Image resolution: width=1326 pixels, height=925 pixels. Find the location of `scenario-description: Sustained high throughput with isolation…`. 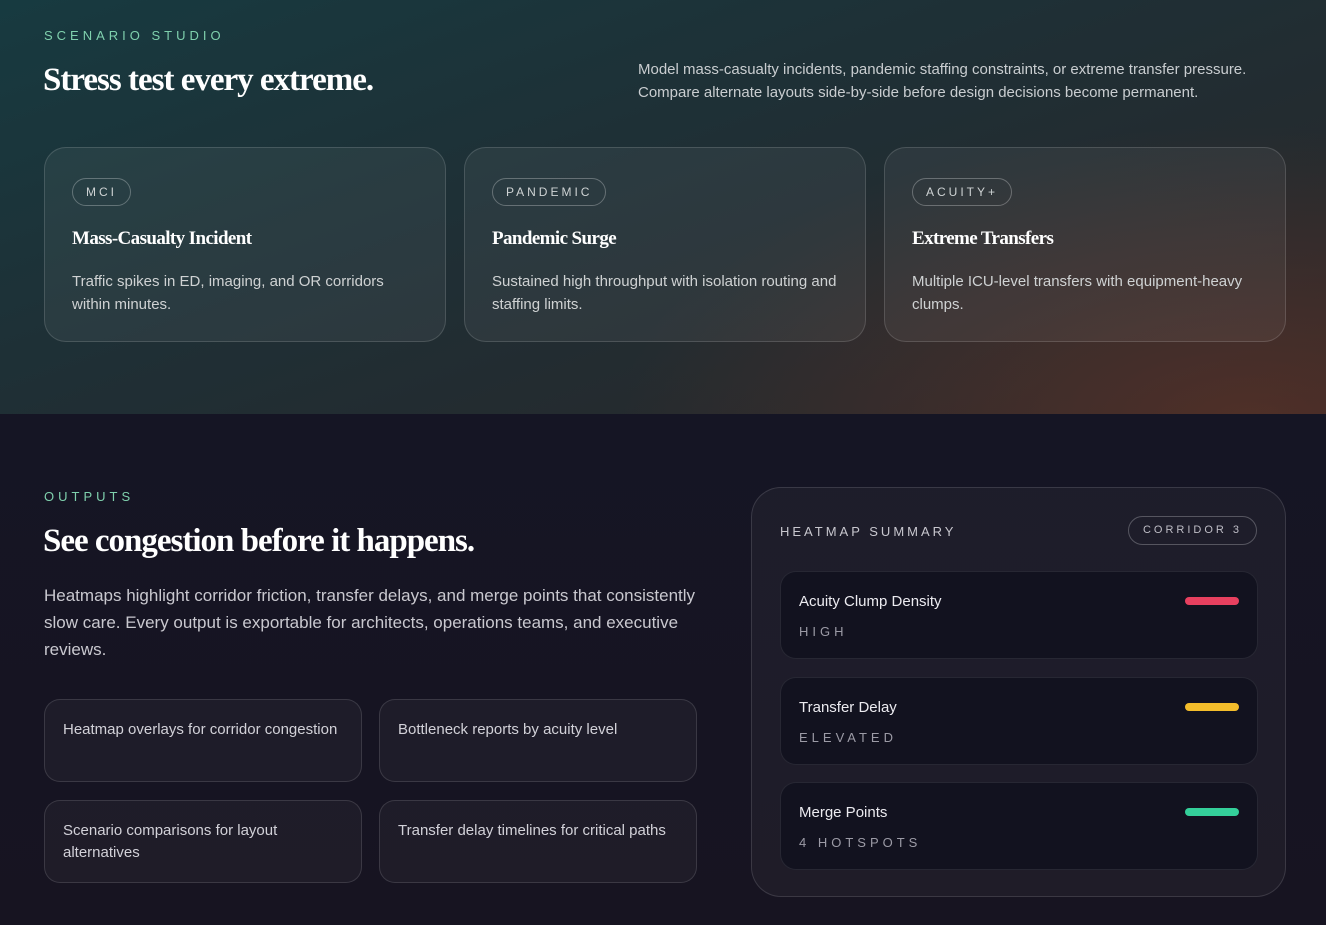

scenario-description: Sustained high throughput with isolation… is located at coordinates (664, 293).